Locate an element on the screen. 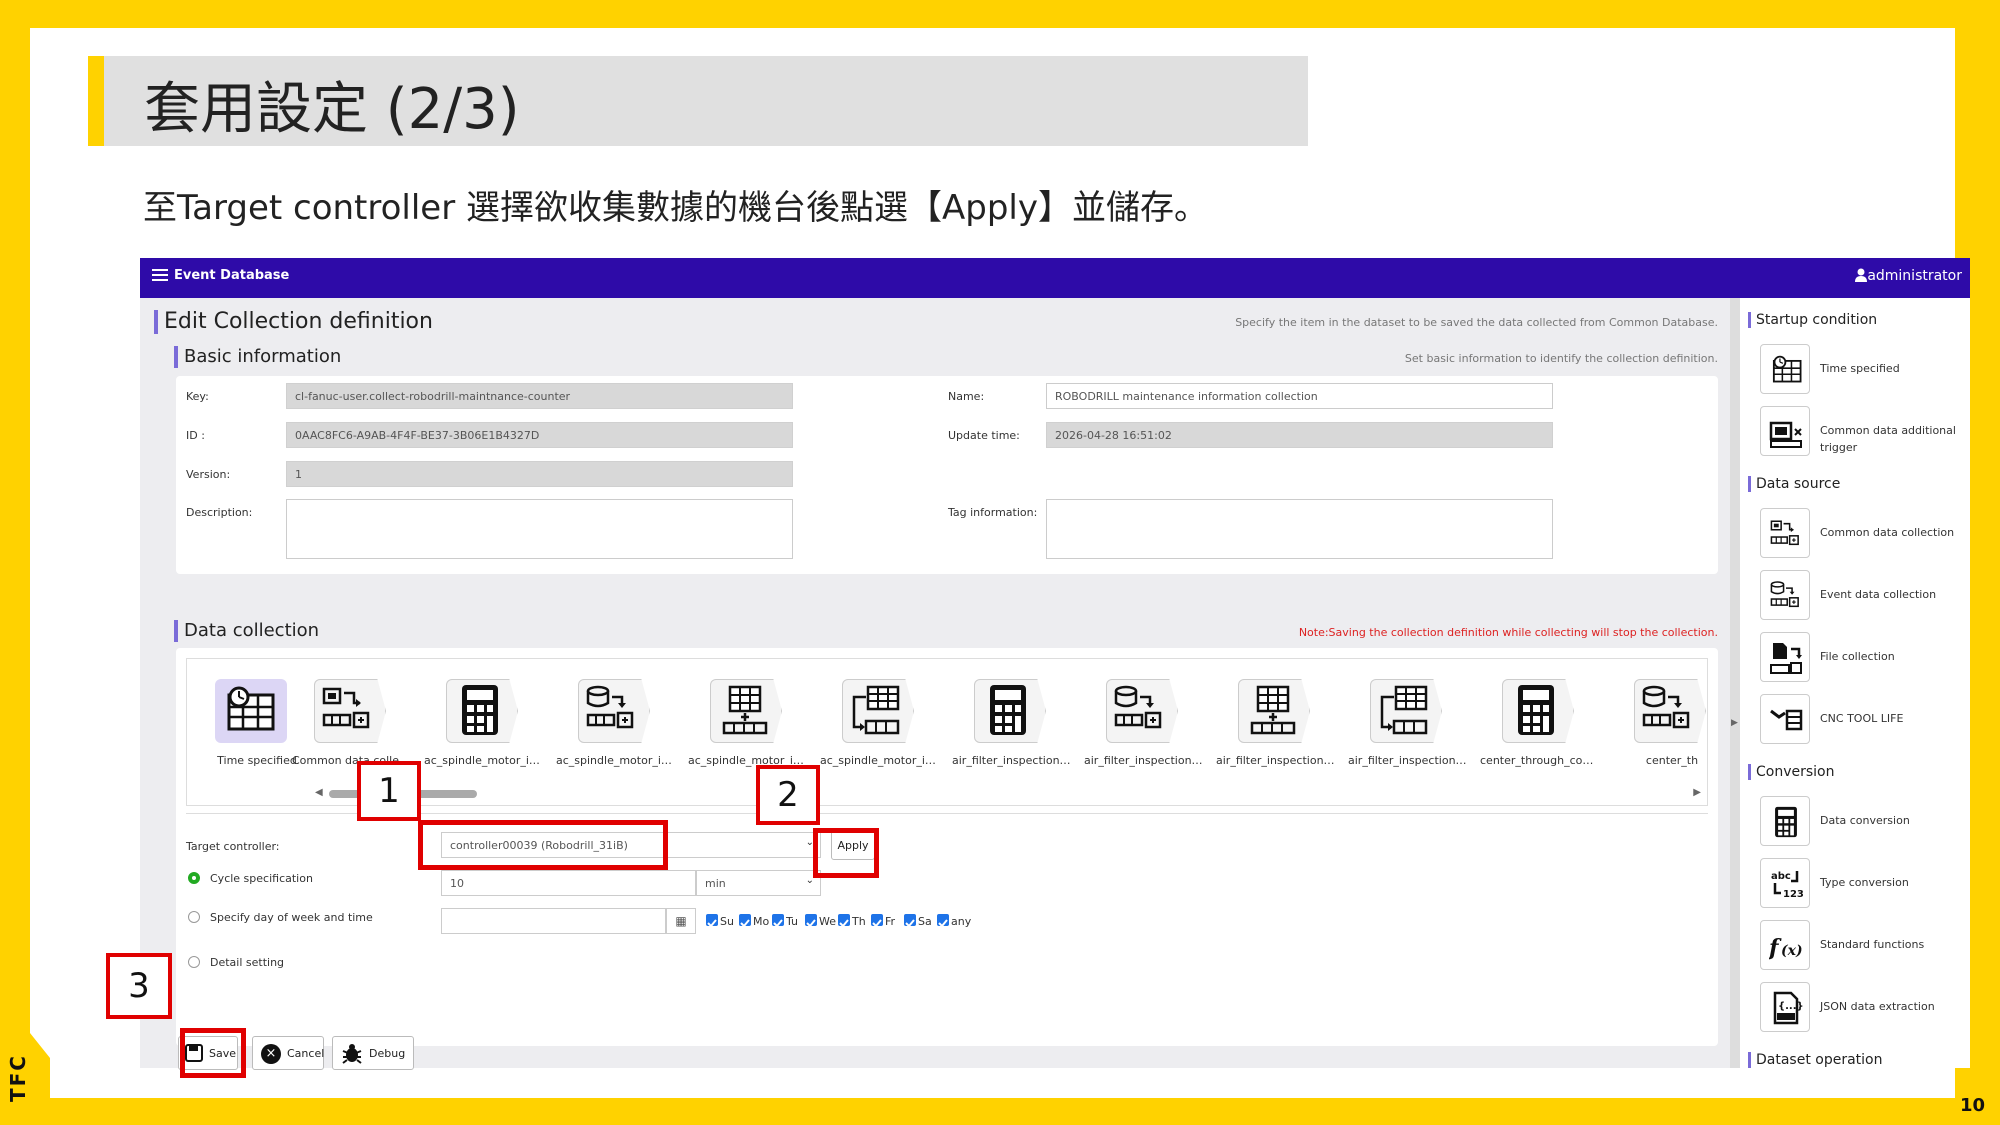  palette-item-file-collection: File collection is located at coordinates (1865, 657).